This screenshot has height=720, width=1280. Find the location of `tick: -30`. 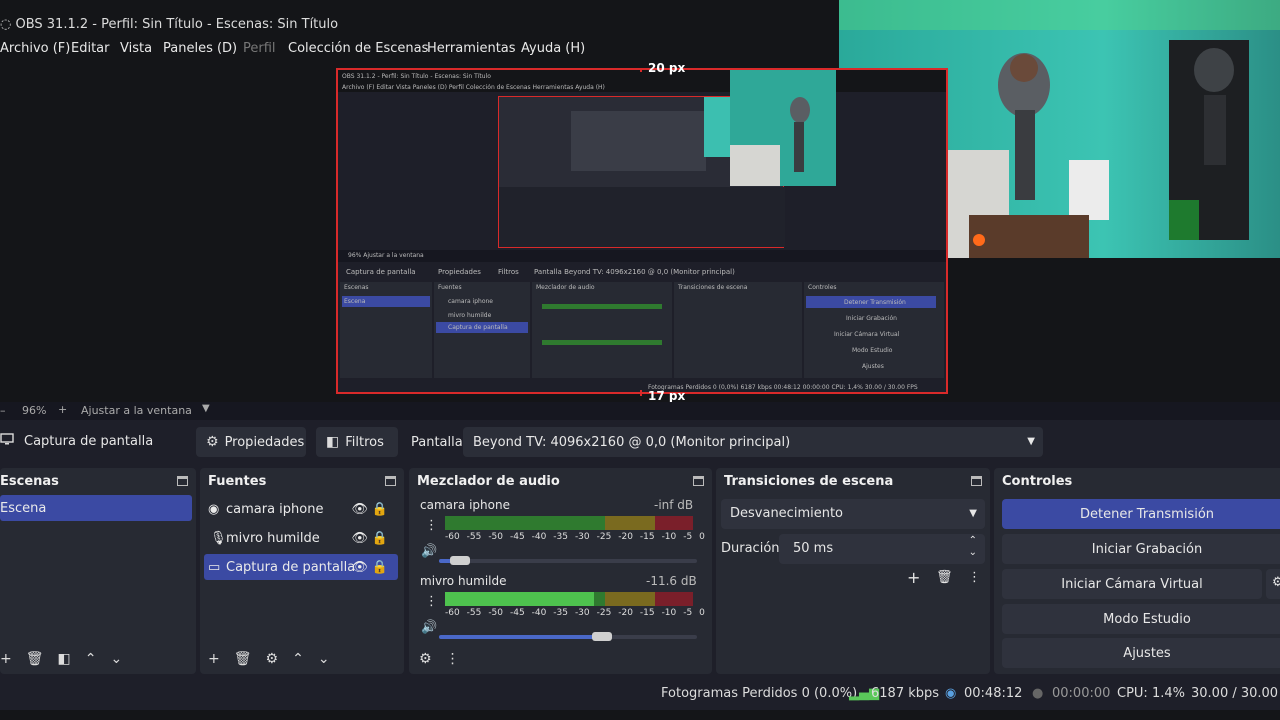

tick: -30 is located at coordinates (582, 537).